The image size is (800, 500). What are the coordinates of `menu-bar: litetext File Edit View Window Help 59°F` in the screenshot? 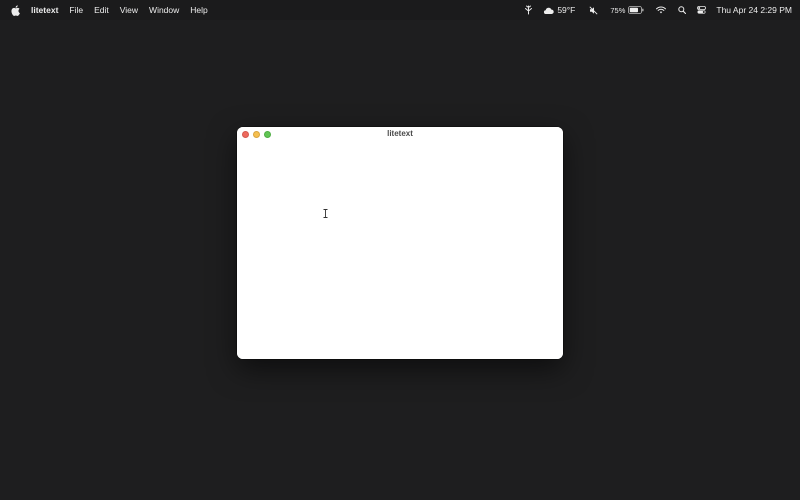 It's located at (400, 10).